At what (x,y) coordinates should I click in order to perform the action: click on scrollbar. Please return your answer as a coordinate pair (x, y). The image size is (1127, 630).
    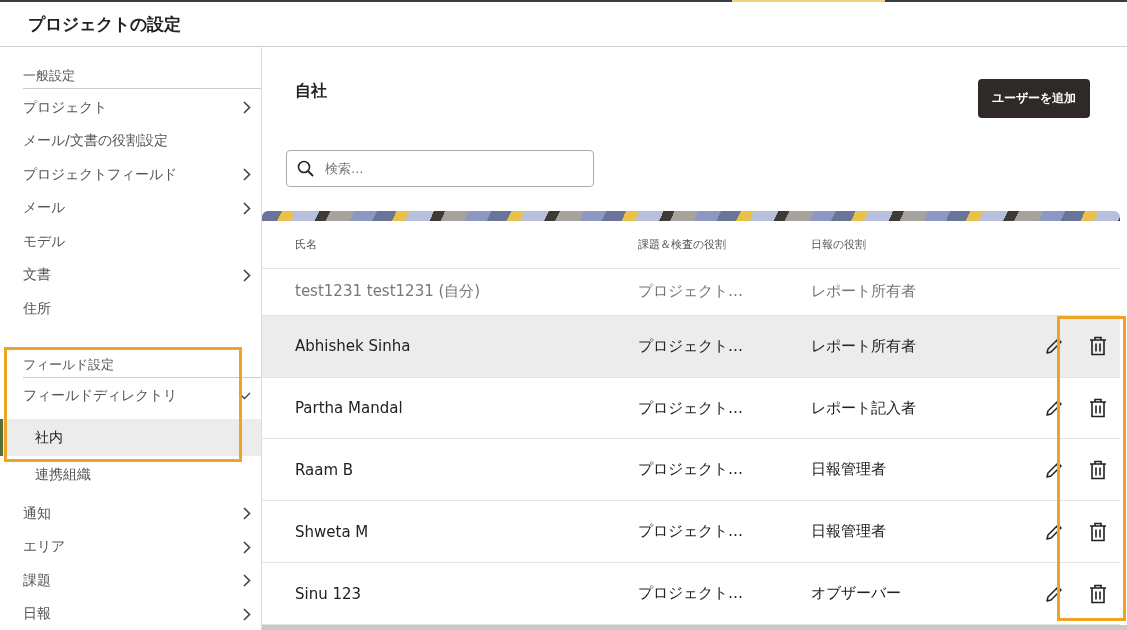
    Looking at the image, I should click on (694, 627).